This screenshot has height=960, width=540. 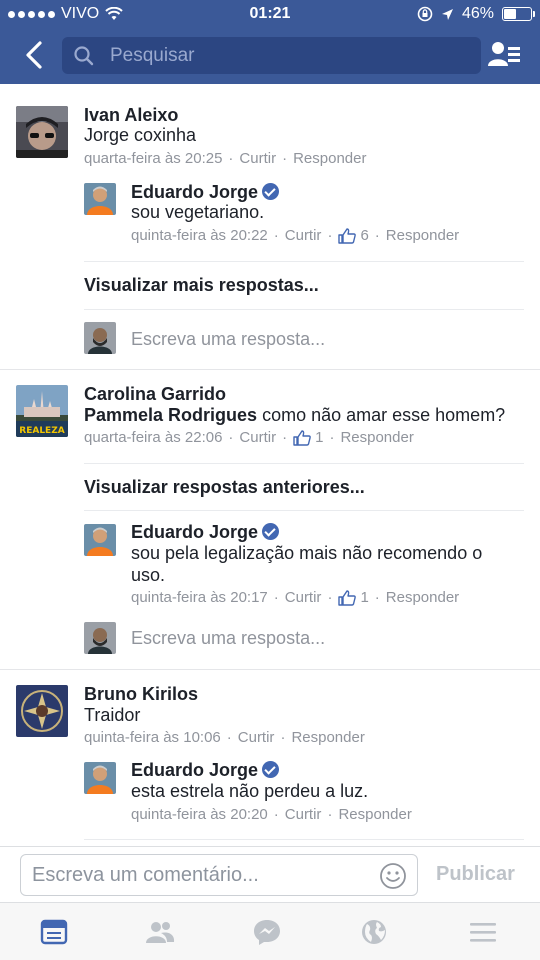 I want to click on avatar-ivan, so click(x=42, y=132).